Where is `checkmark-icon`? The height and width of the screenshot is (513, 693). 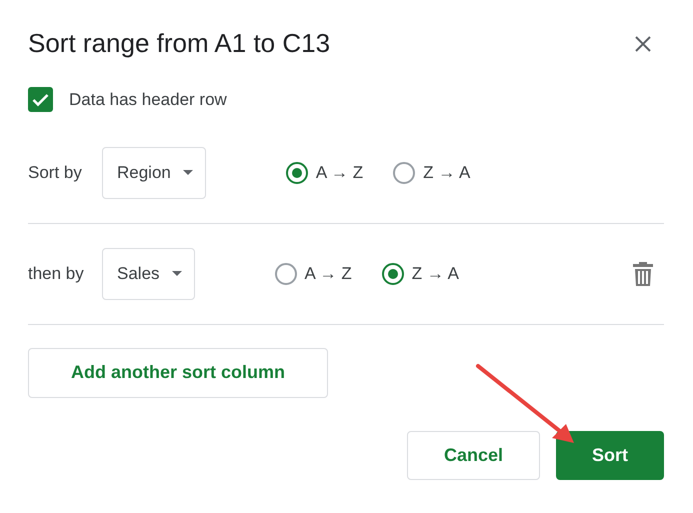 checkmark-icon is located at coordinates (40, 99).